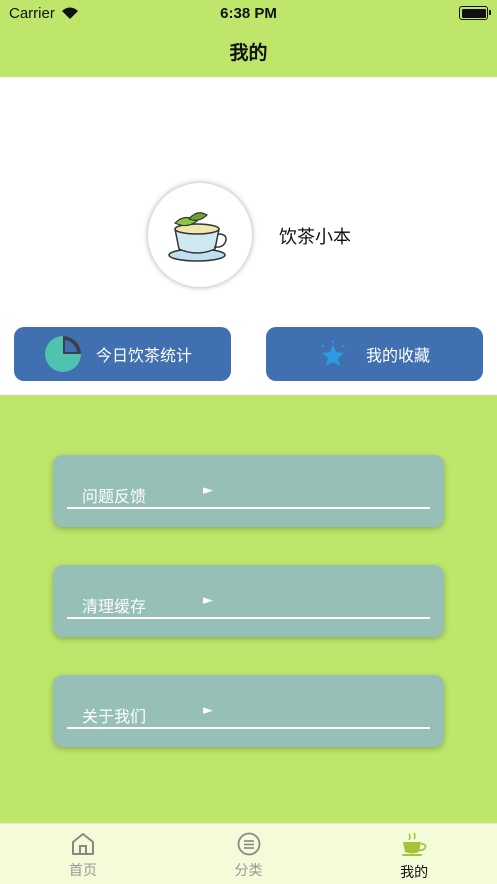 The image size is (497, 884). I want to click on status-time: 6:38 PM, so click(248, 13).